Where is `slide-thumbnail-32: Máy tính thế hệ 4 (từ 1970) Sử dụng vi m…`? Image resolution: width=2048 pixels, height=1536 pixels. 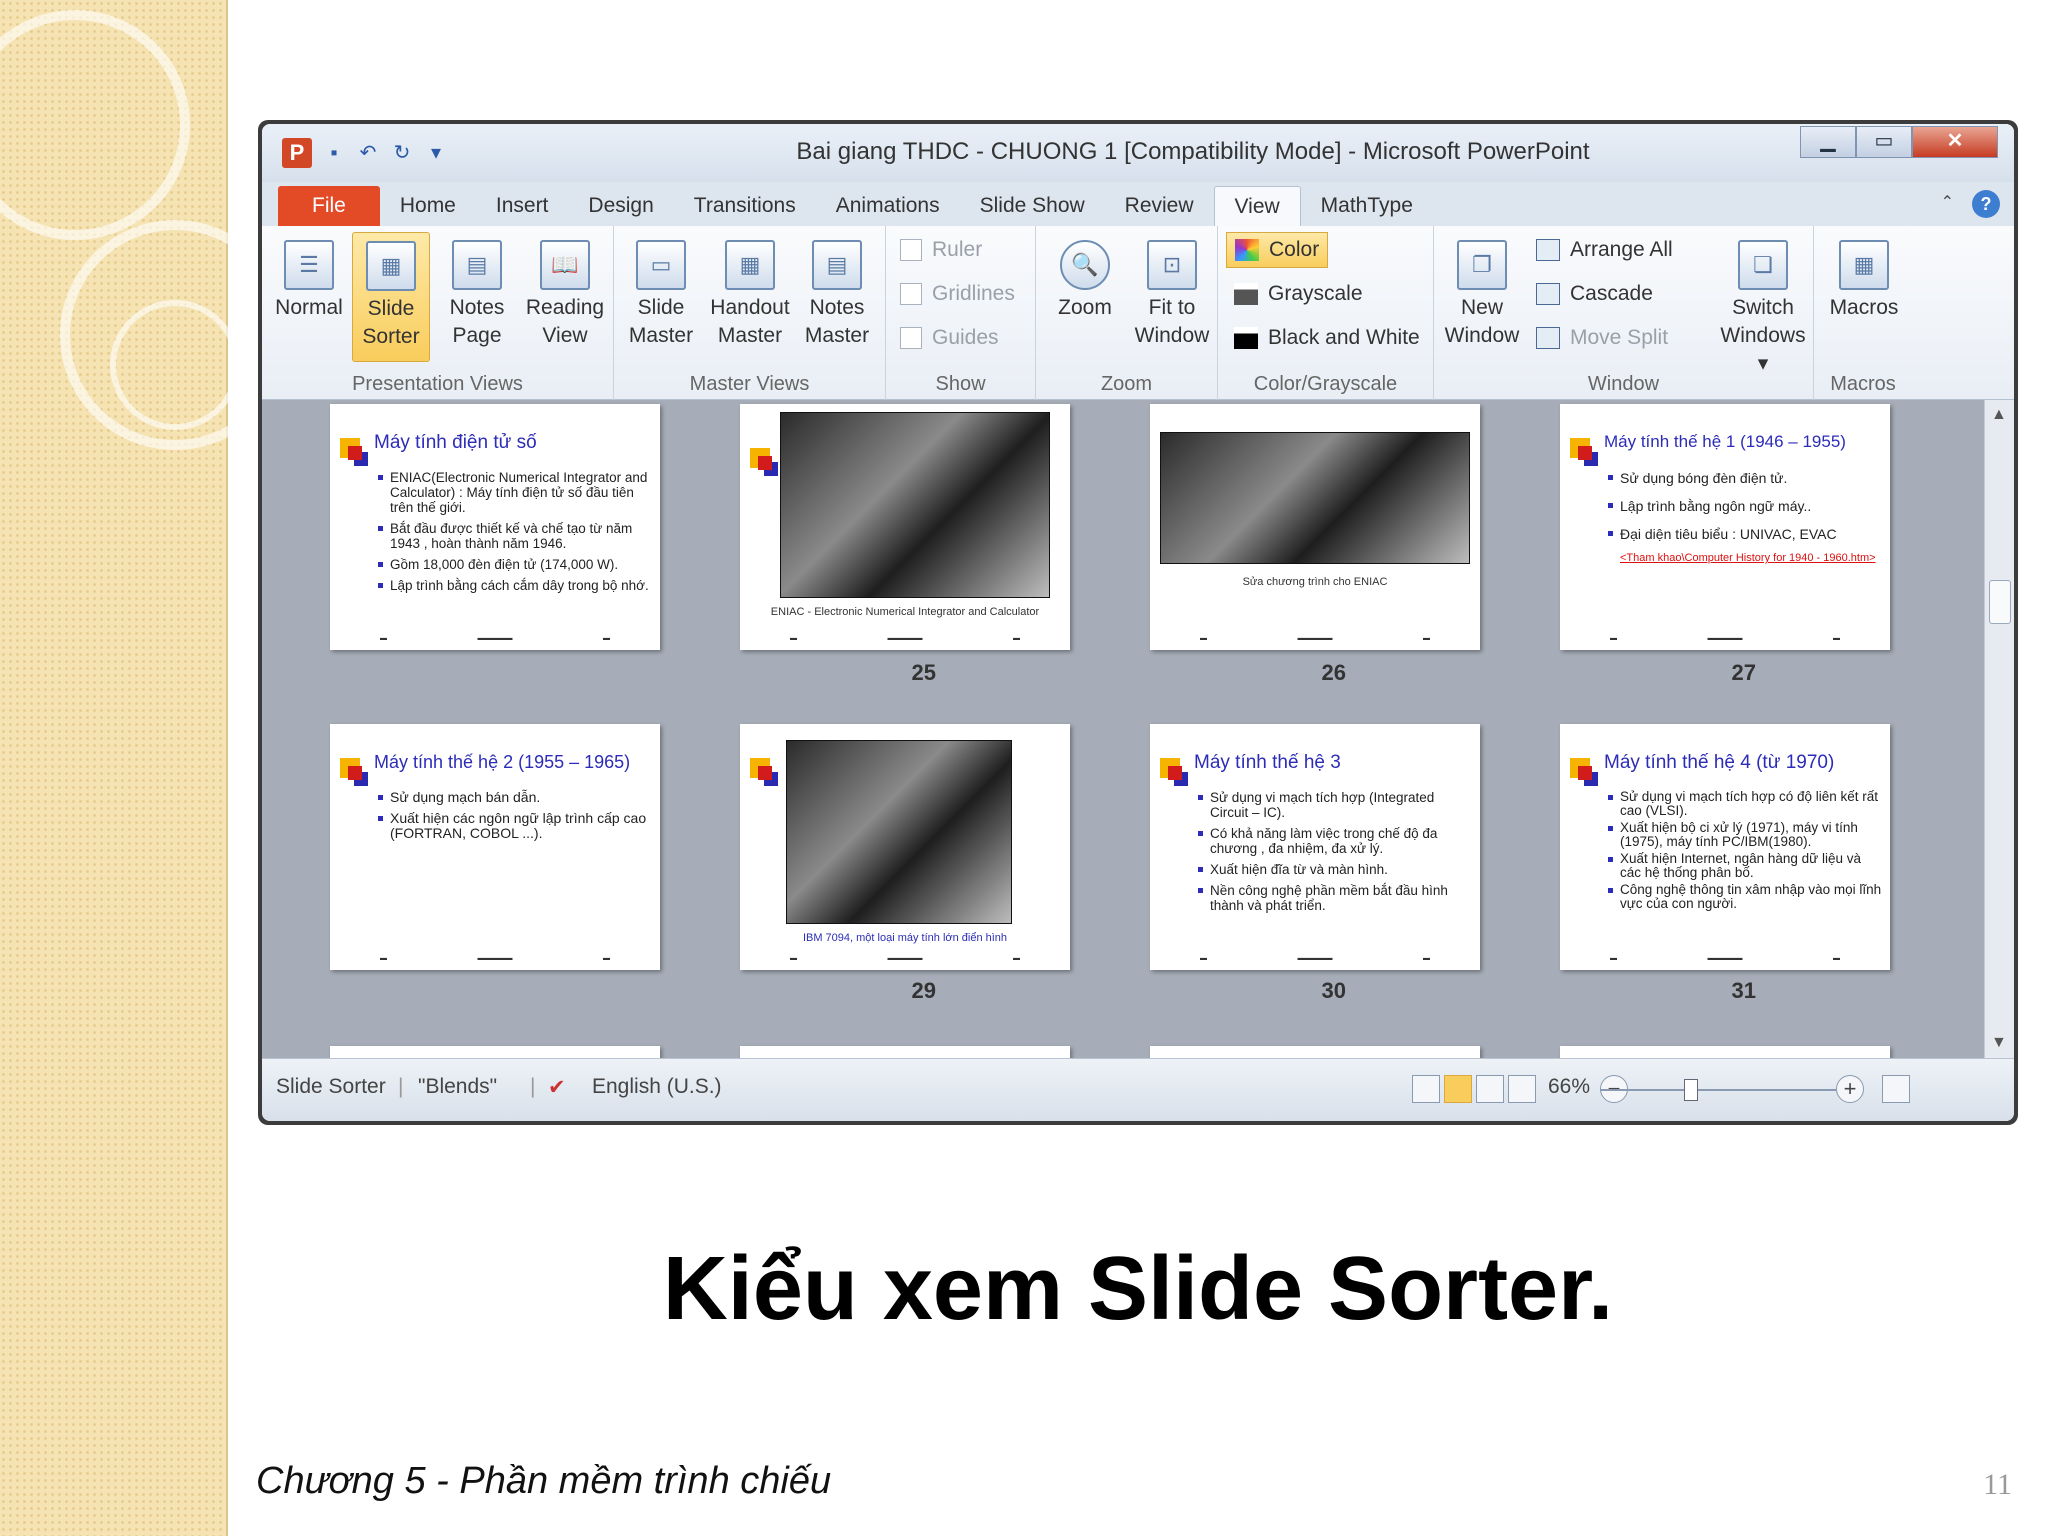 slide-thumbnail-32: Máy tính thế hệ 4 (từ 1970) Sử dụng vi m… is located at coordinates (1725, 847).